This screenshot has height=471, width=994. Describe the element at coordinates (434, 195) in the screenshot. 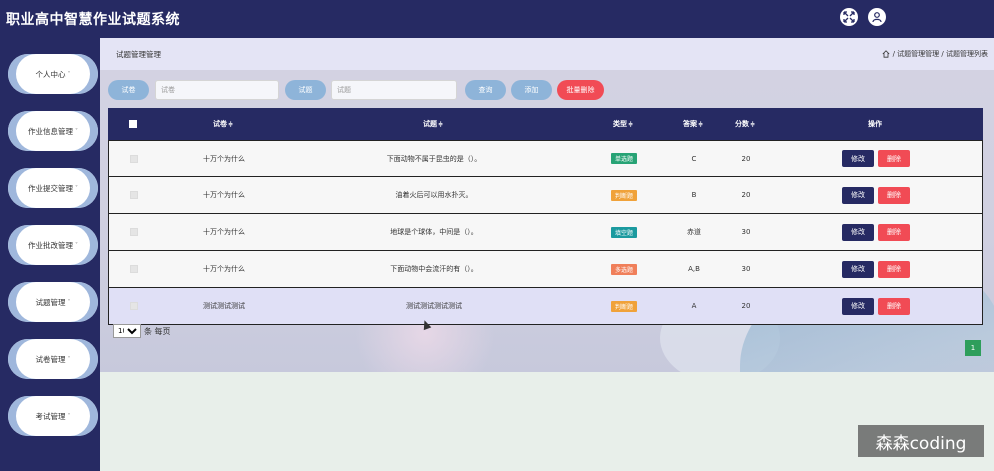

I see `cell-question: 油着火后可以用水扑灭。` at that location.